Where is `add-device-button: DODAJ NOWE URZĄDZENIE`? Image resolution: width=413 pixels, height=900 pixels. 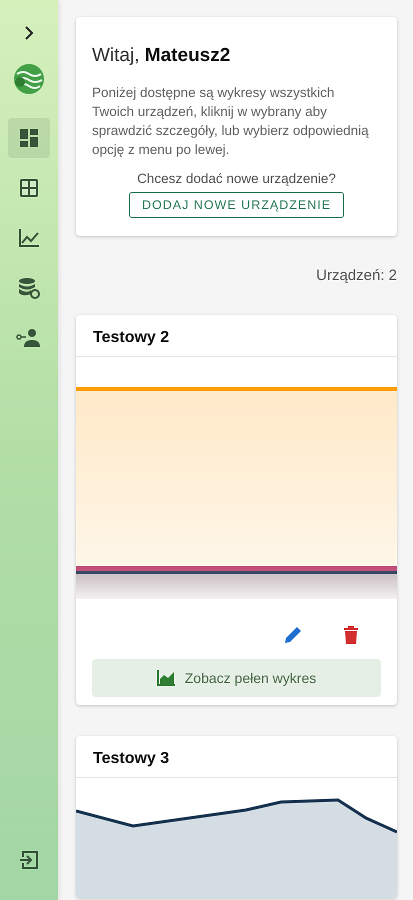 add-device-button: DODAJ NOWE URZĄDZENIE is located at coordinates (236, 205).